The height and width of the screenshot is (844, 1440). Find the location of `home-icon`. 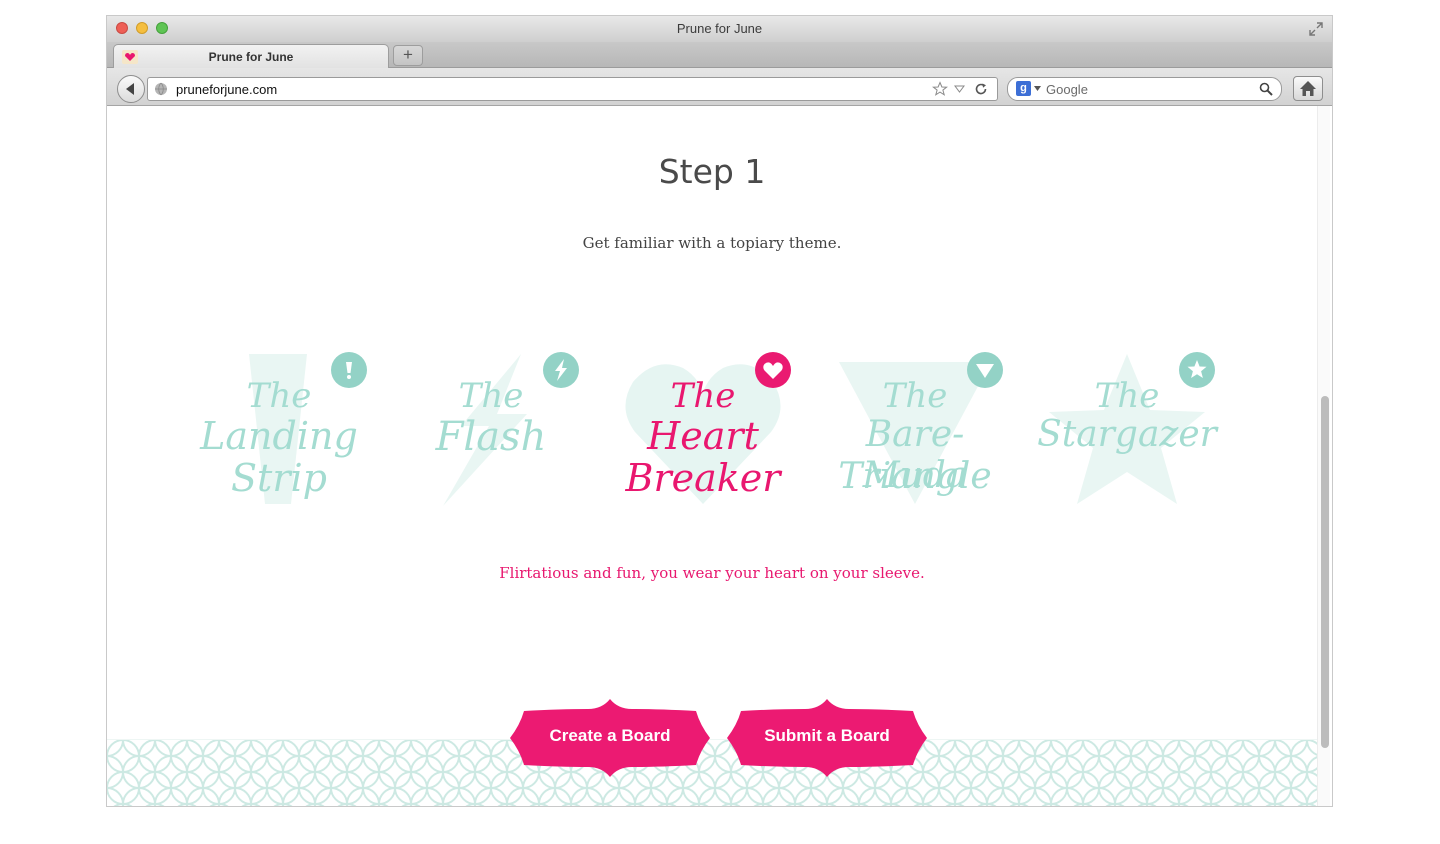

home-icon is located at coordinates (1308, 88).